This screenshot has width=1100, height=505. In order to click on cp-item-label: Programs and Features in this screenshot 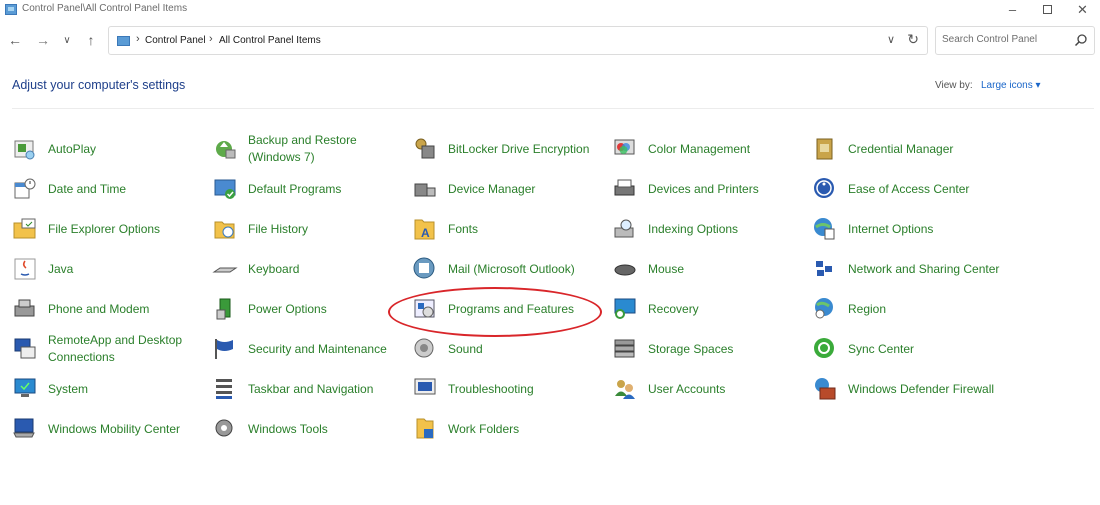, I will do `click(511, 309)`.